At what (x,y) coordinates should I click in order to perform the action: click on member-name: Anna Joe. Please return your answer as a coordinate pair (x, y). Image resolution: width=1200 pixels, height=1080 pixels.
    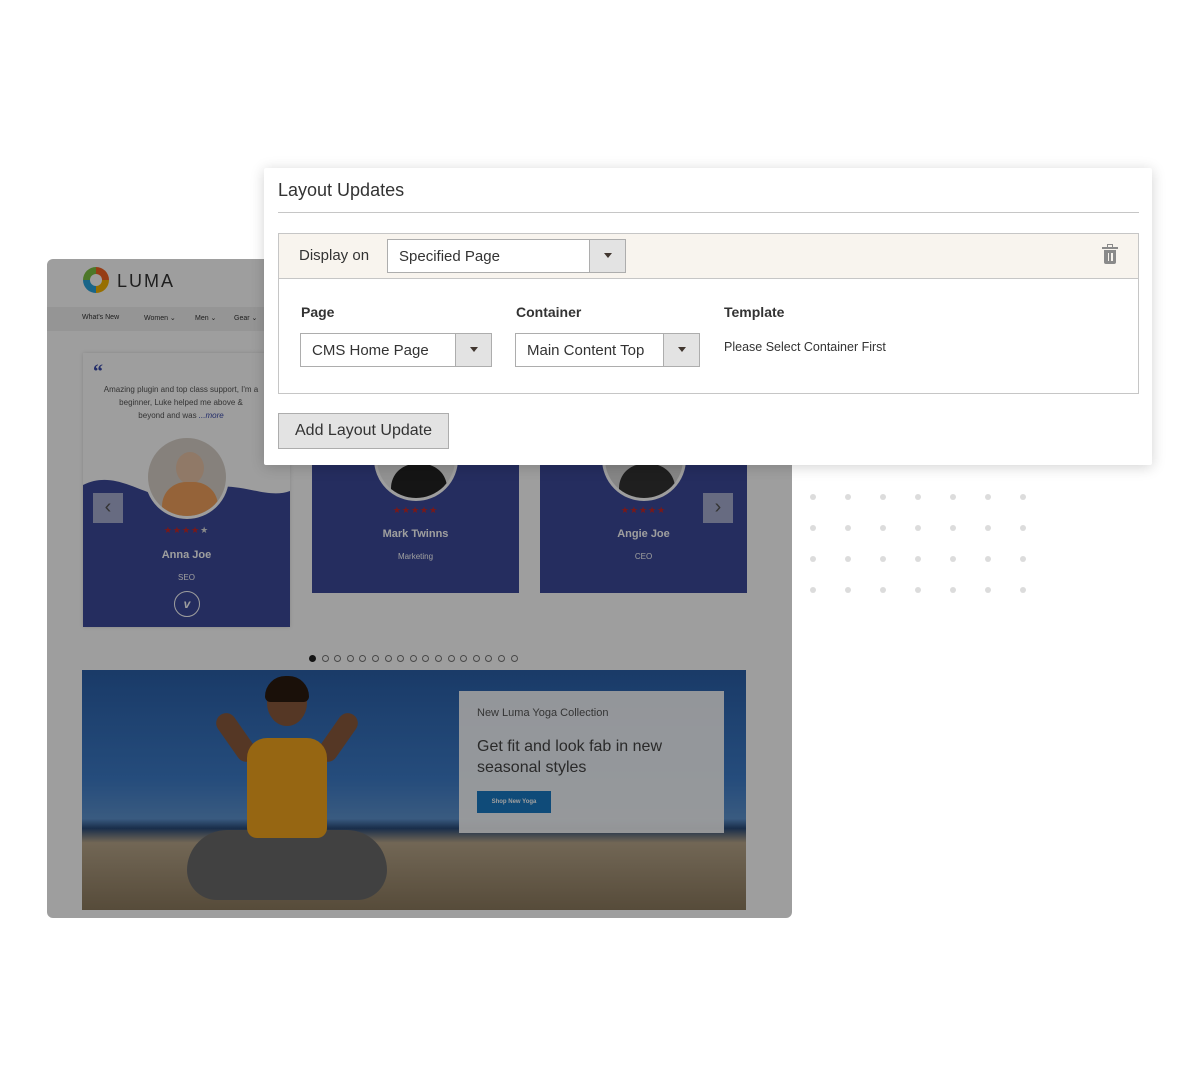
    Looking at the image, I should click on (186, 555).